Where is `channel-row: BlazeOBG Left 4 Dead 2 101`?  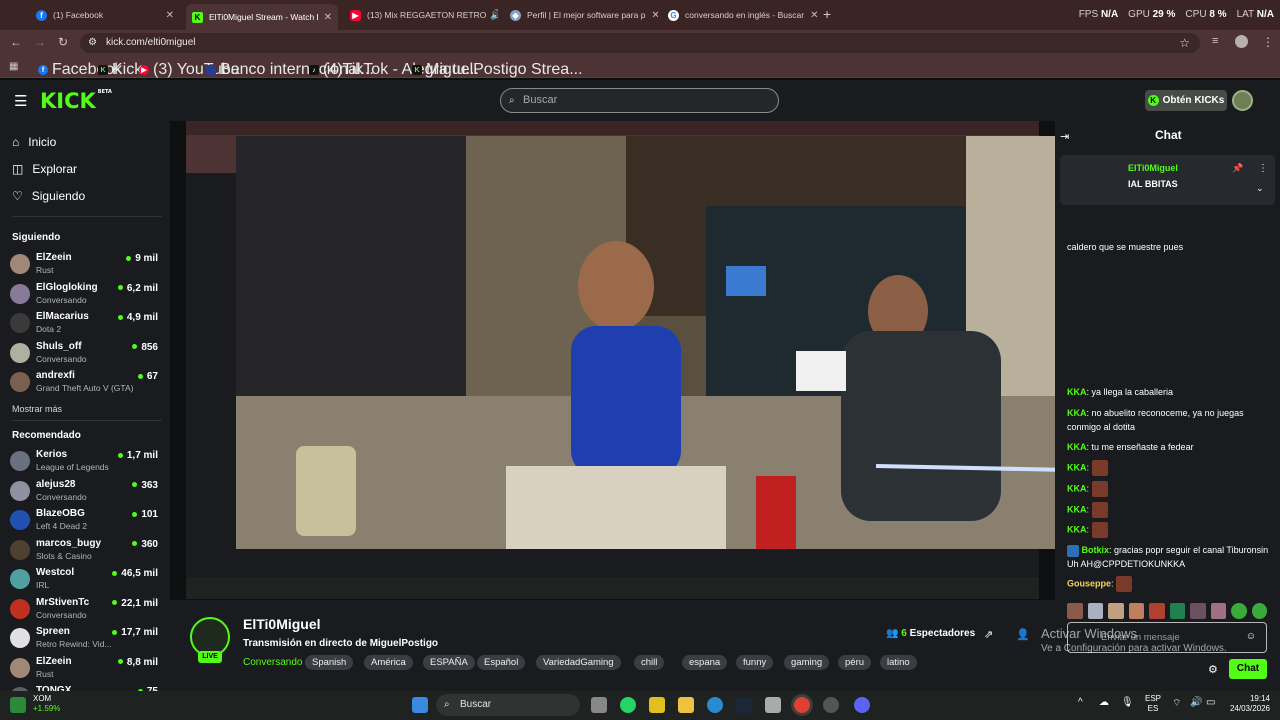
channel-row: BlazeOBG Left 4 Dead 2 101 is located at coordinates (85, 521).